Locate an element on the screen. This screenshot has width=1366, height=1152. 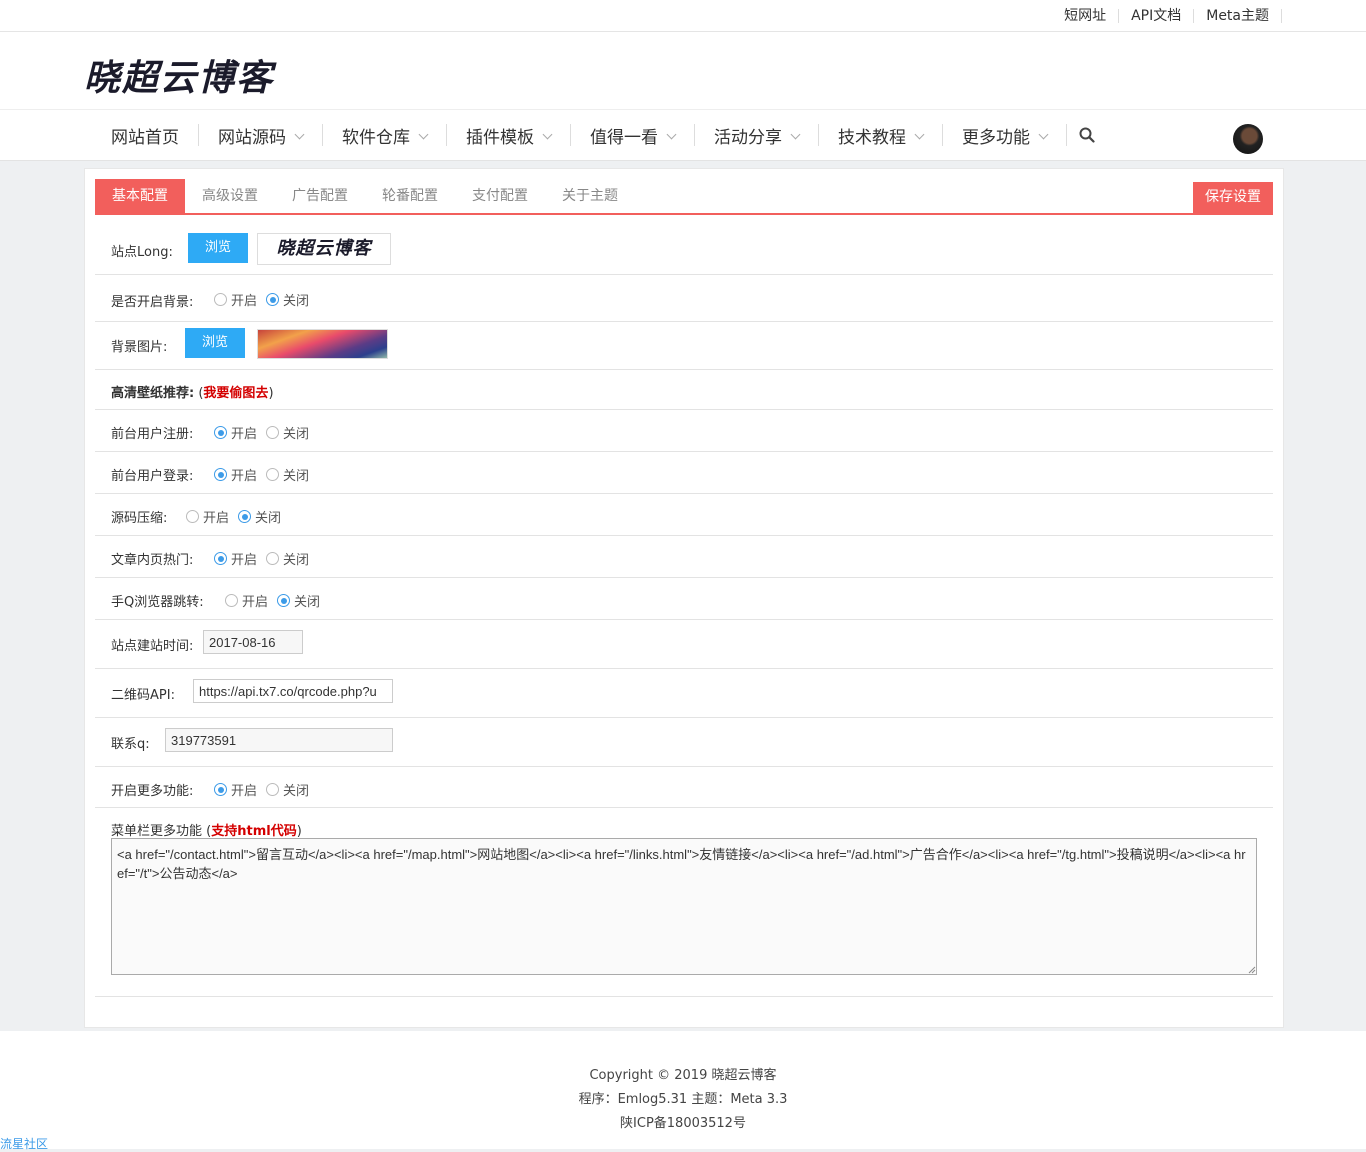
more-features-on-option: 开启 is located at coordinates (235, 789).